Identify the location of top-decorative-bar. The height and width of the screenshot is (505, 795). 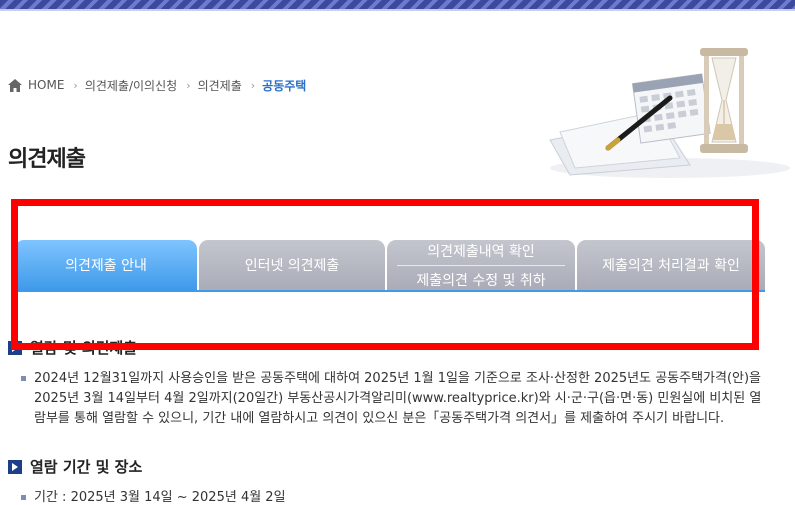
(397, 4).